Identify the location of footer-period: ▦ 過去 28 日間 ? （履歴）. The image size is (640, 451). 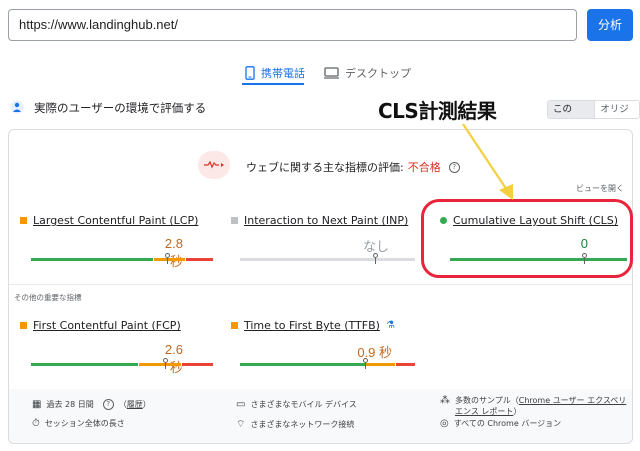
(91, 404).